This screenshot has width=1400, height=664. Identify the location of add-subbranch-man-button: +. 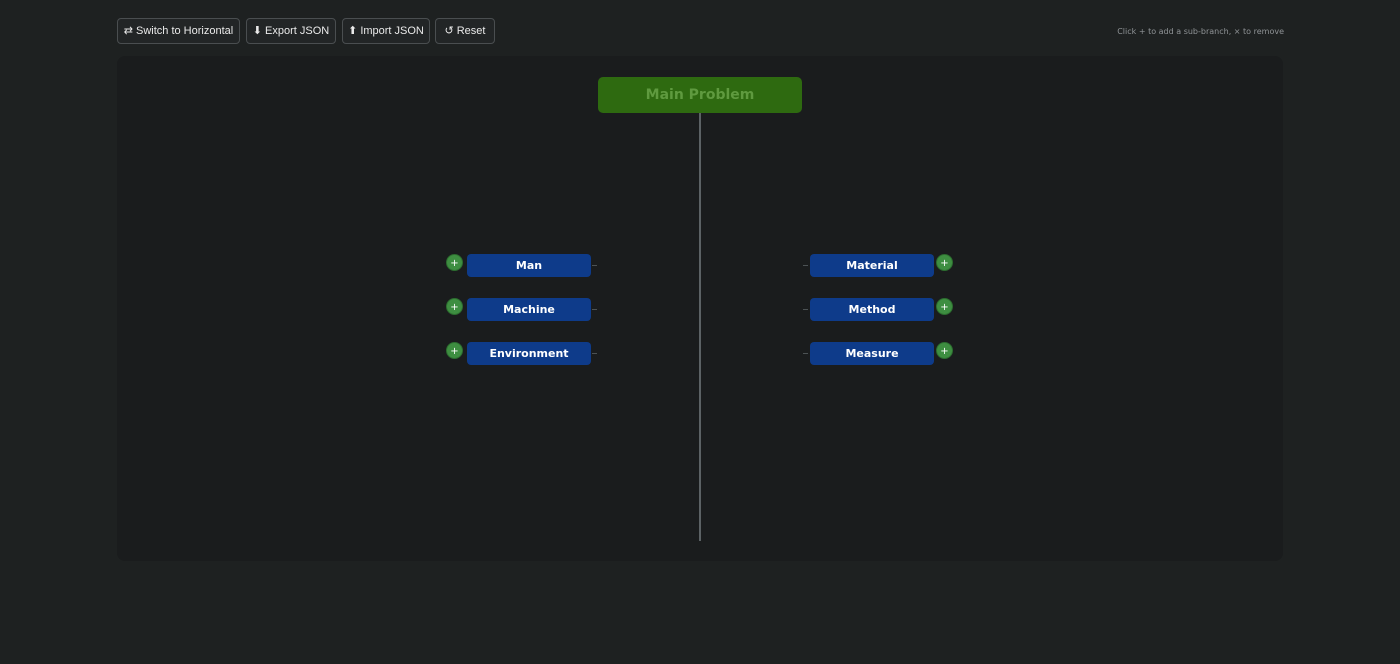
(454, 262).